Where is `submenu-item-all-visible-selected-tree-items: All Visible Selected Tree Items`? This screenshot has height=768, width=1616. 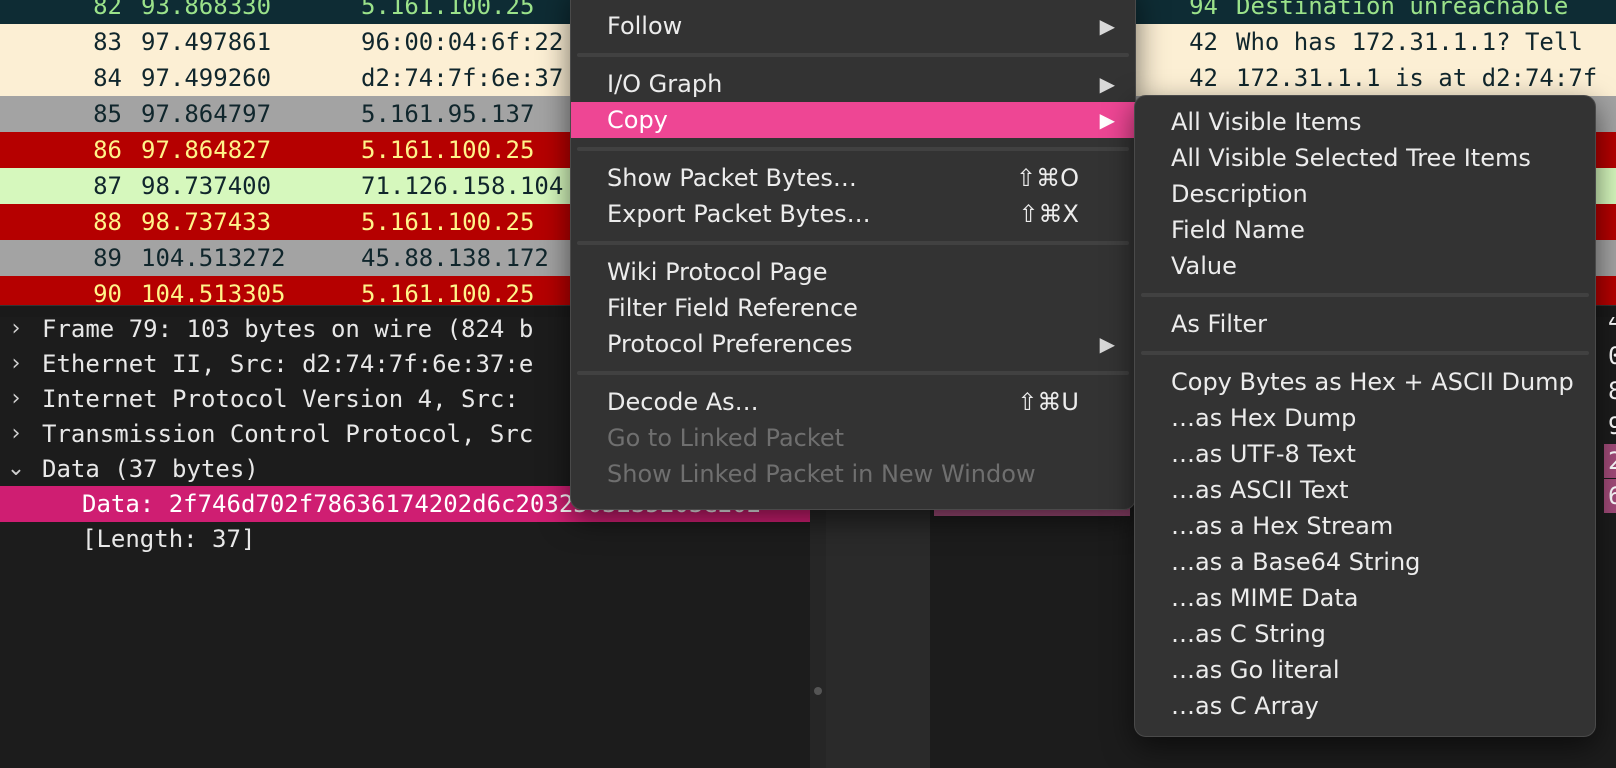 submenu-item-all-visible-selected-tree-items: All Visible Selected Tree Items is located at coordinates (1365, 158).